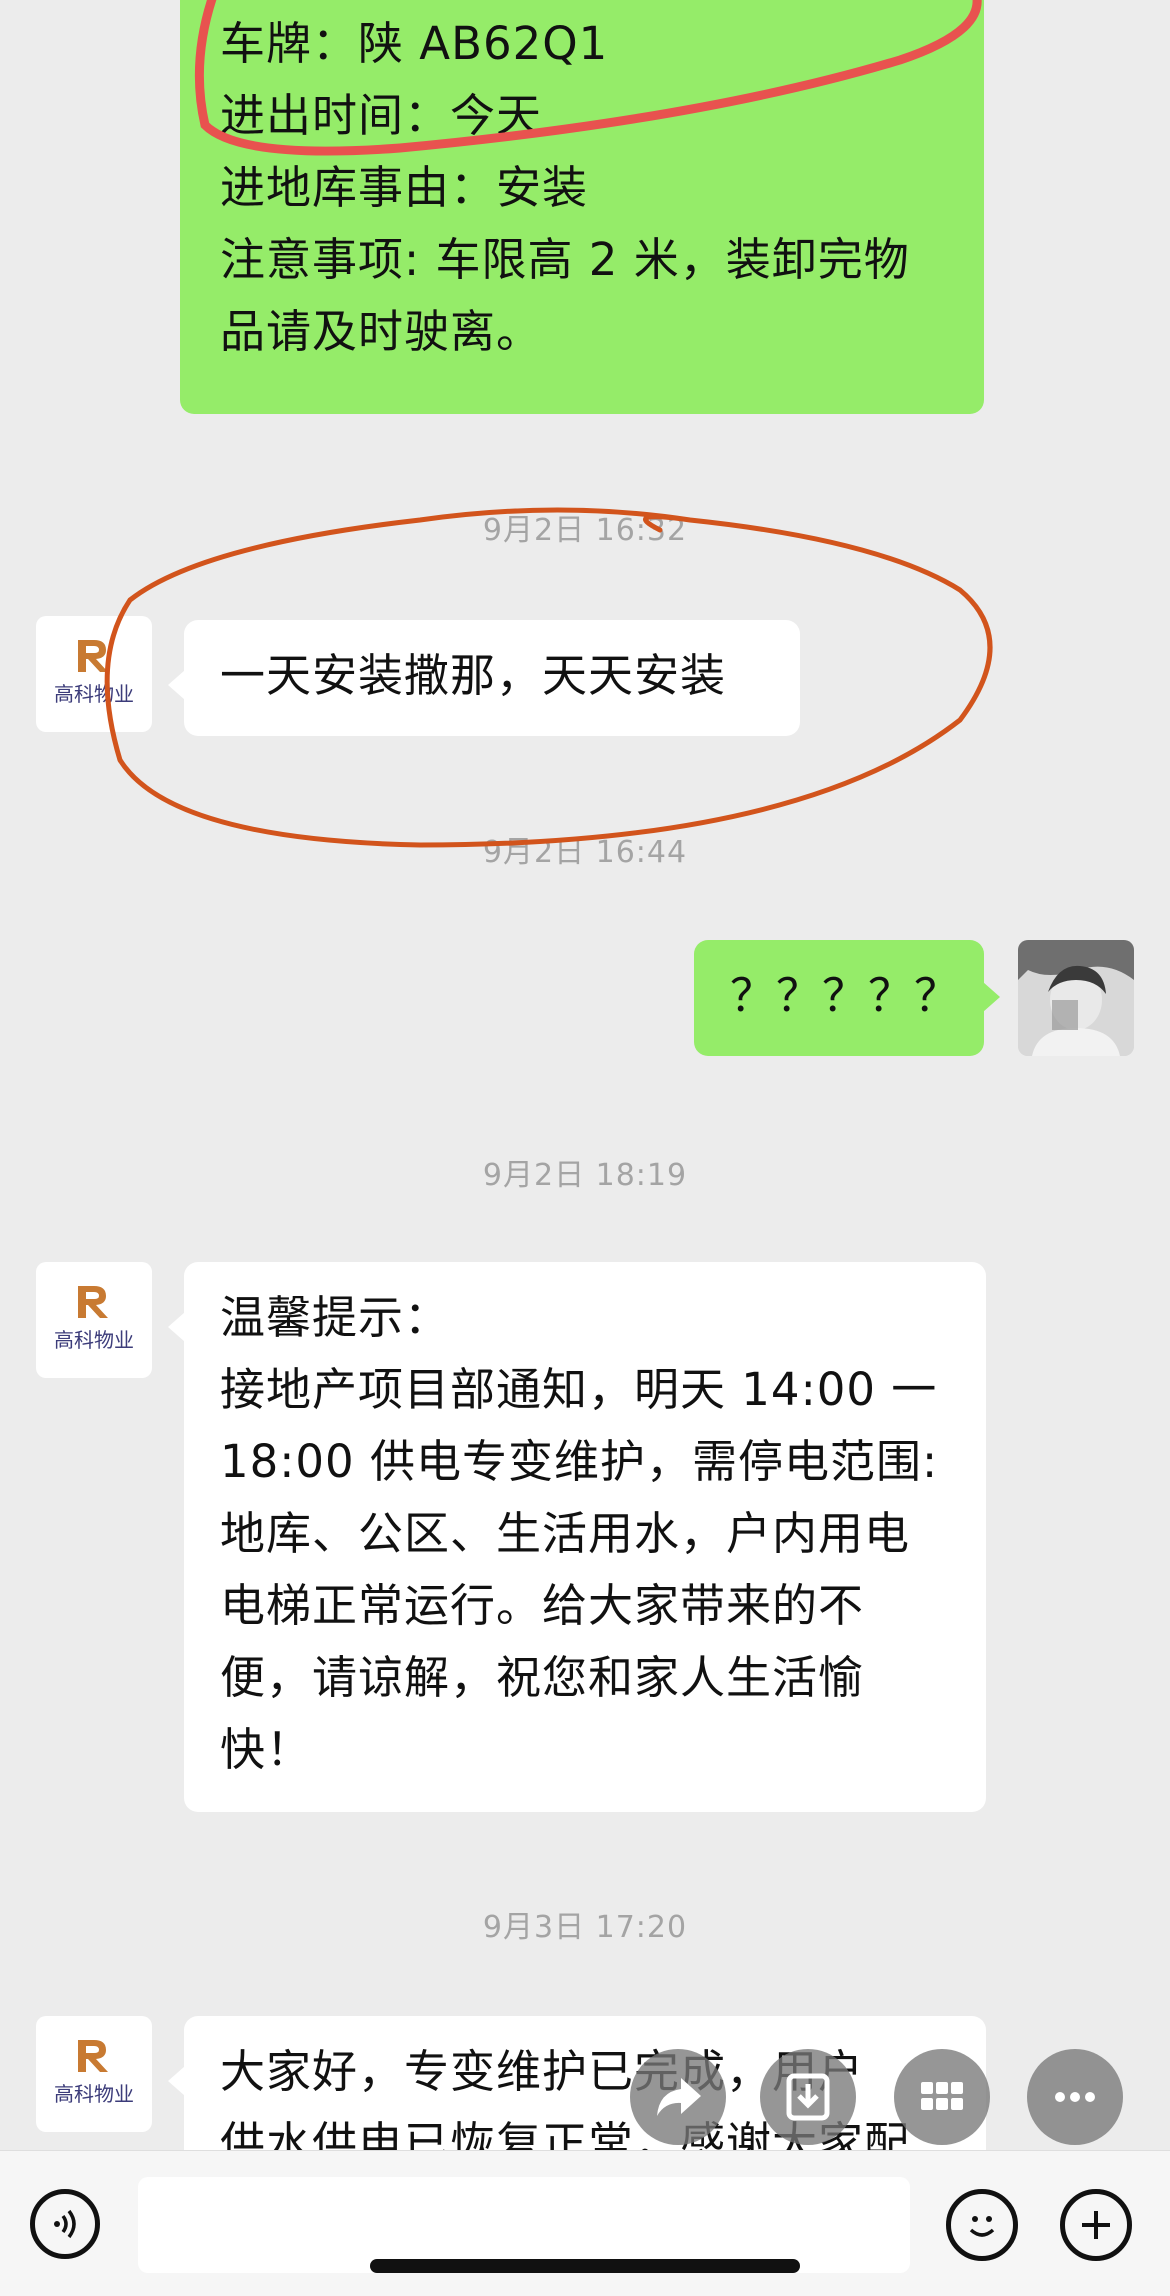 The height and width of the screenshot is (2296, 1170). Describe the element at coordinates (585, 2266) in the screenshot. I see `home-indicator` at that location.